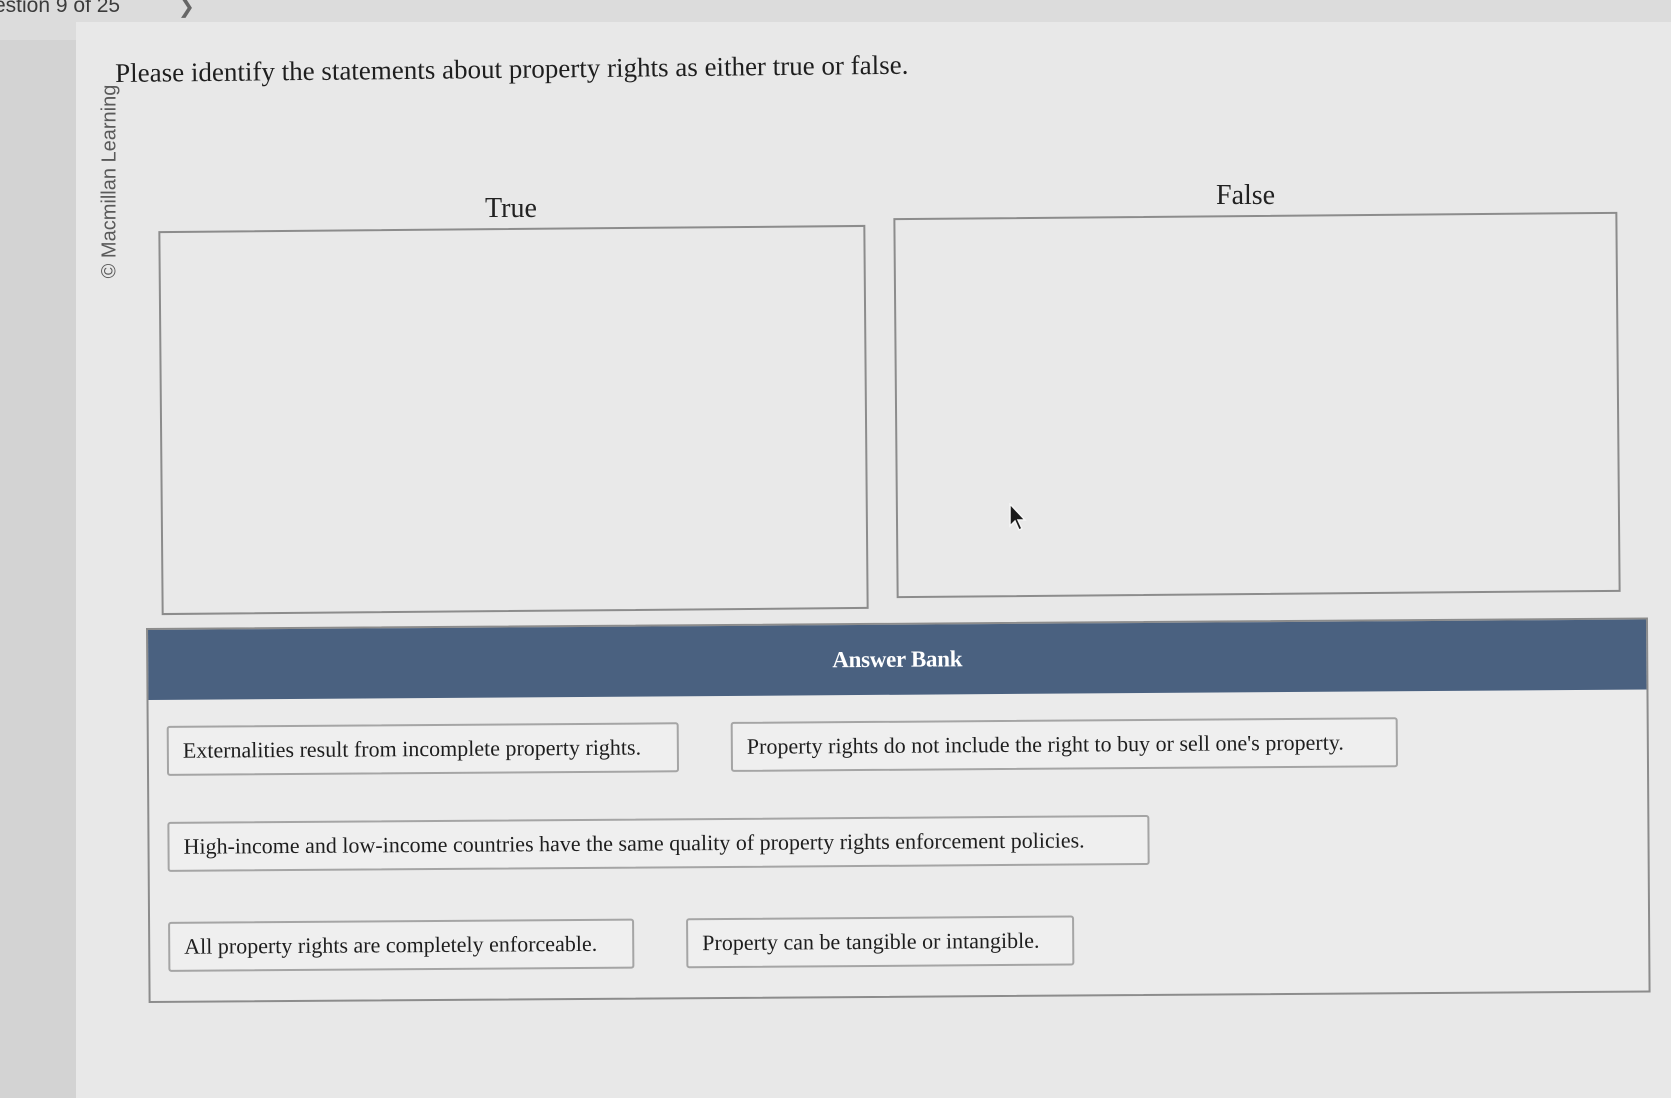  What do you see at coordinates (511, 208) in the screenshot?
I see `true-column-label: True` at bounding box center [511, 208].